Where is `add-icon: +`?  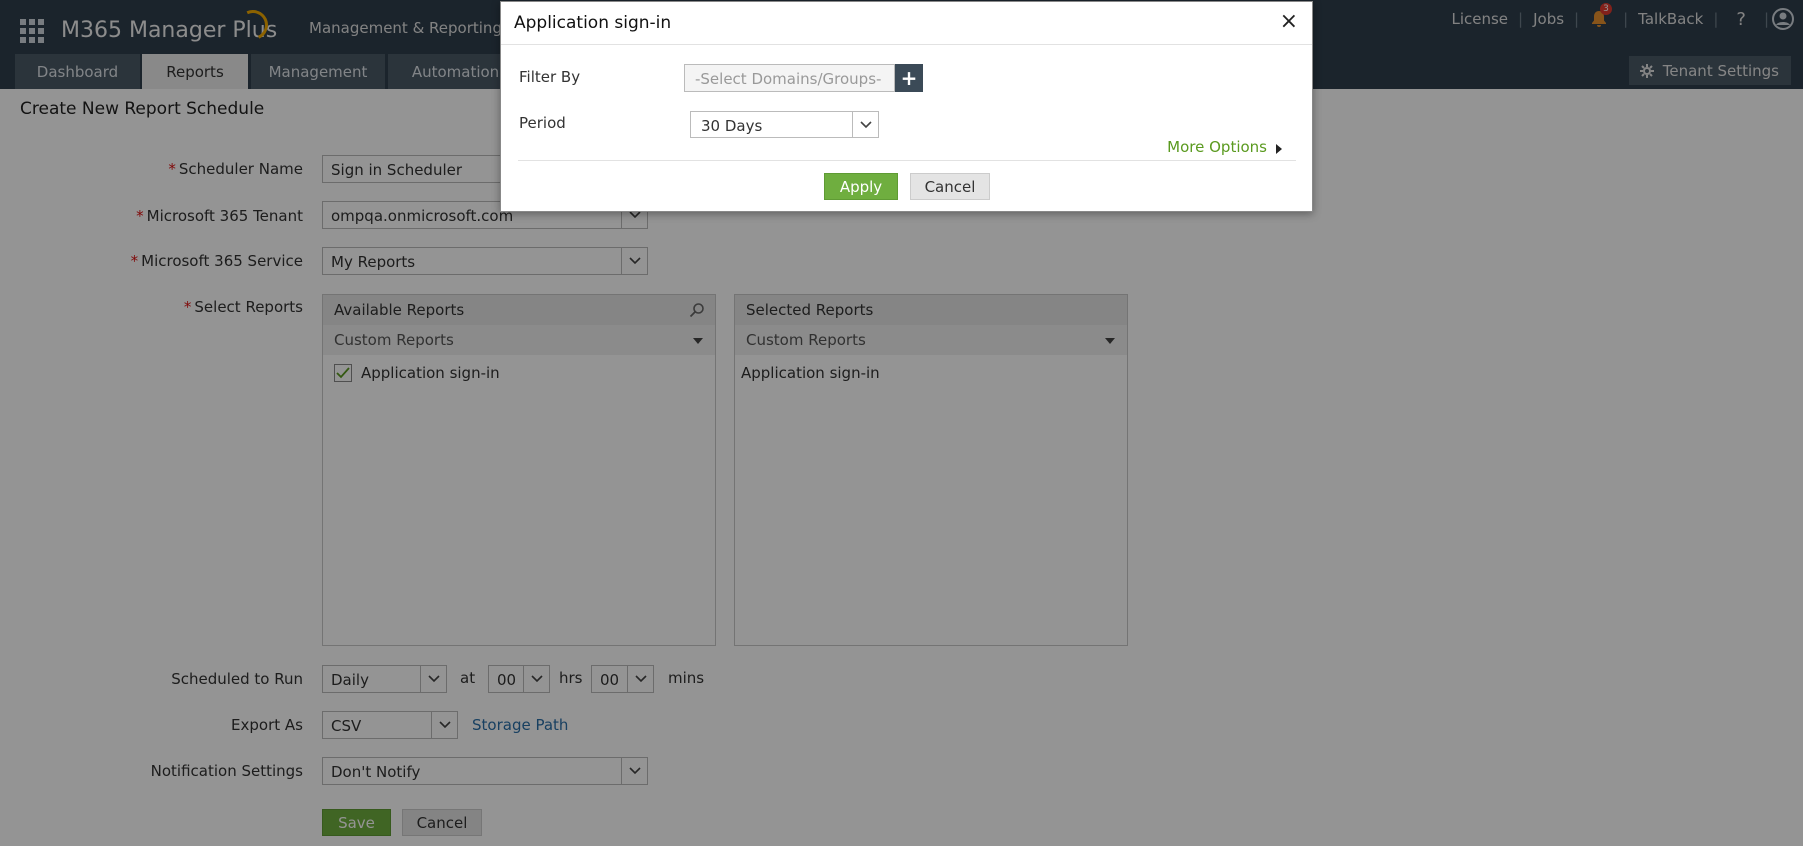 add-icon: + is located at coordinates (909, 78).